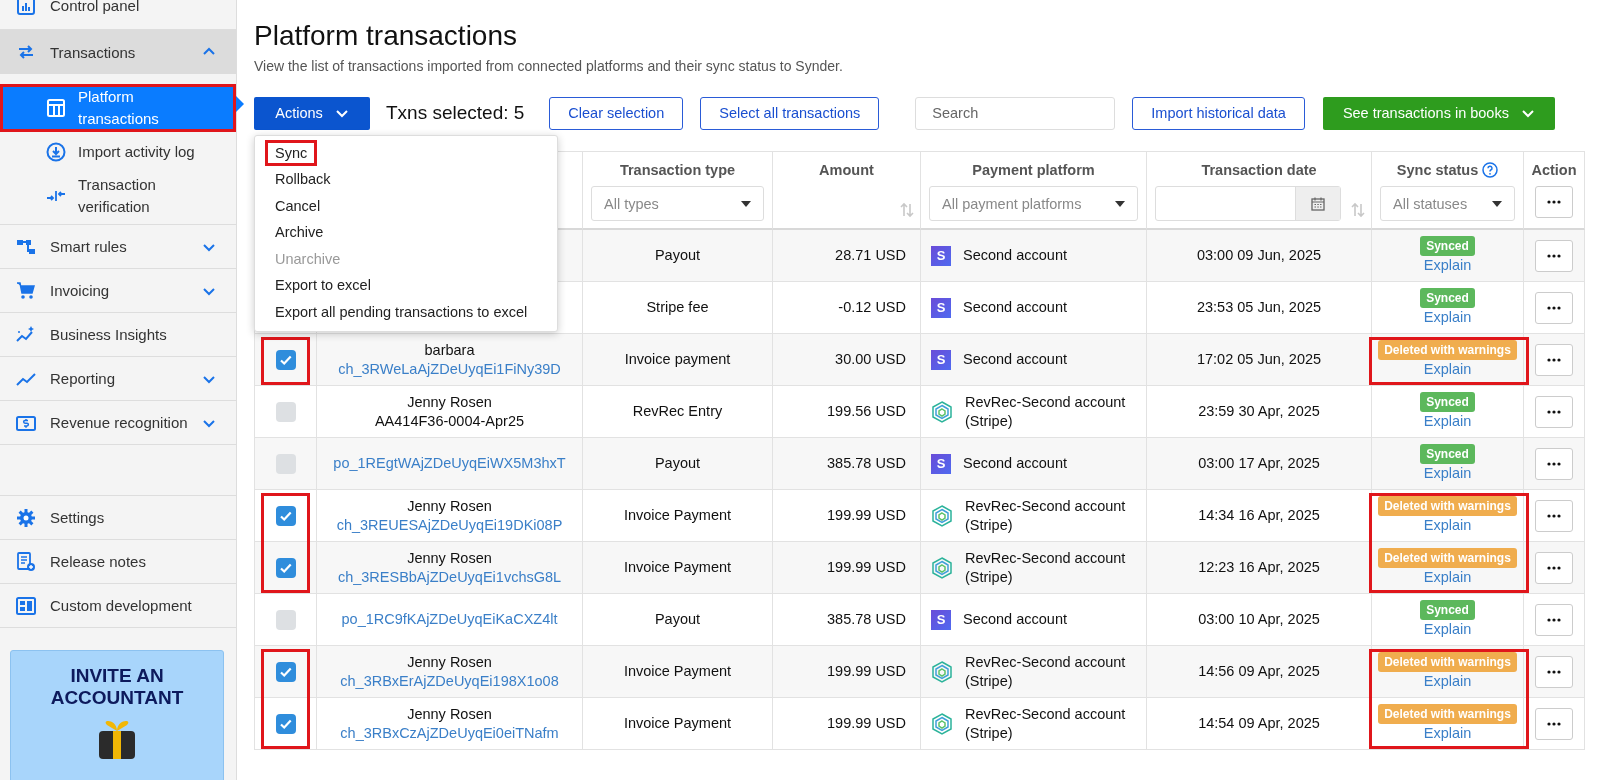 The height and width of the screenshot is (780, 1600). Describe the element at coordinates (118, 52) in the screenshot. I see `sidebar-item: Transactions` at that location.